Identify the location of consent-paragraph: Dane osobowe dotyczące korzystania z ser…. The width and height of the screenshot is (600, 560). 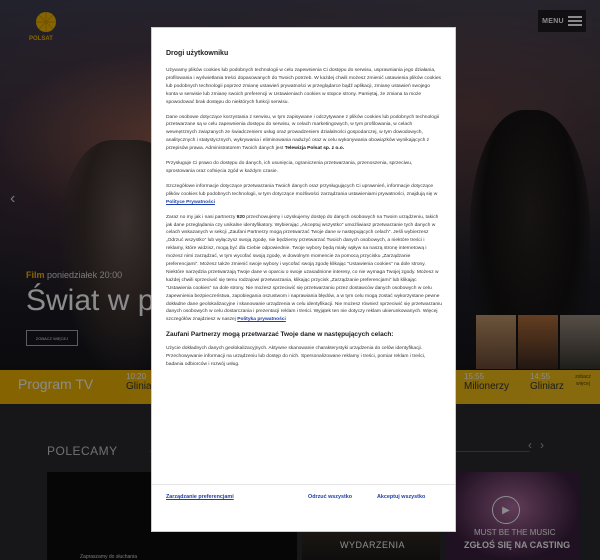
(304, 134).